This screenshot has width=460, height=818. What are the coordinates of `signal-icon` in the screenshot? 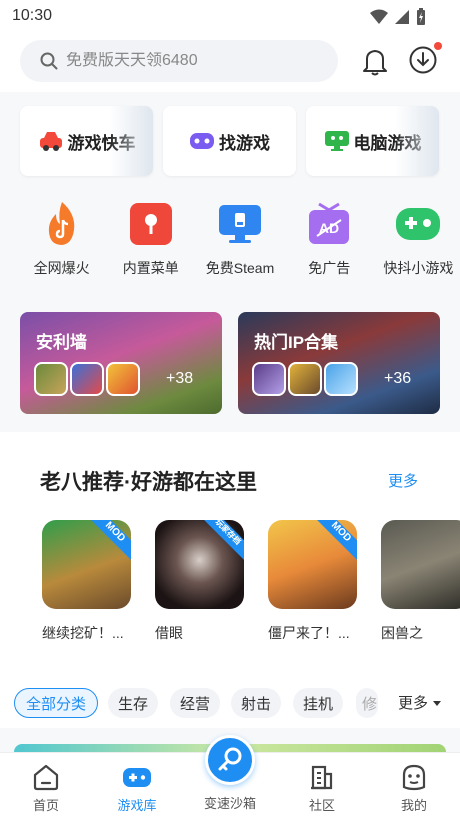 It's located at (402, 17).